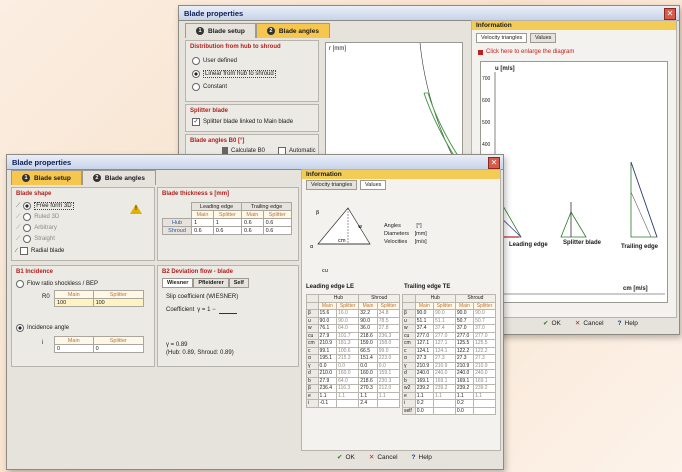 The width and height of the screenshot is (682, 472). Describe the element at coordinates (18, 227) in the screenshot. I see `arbitrary-icon: ⟋` at that location.